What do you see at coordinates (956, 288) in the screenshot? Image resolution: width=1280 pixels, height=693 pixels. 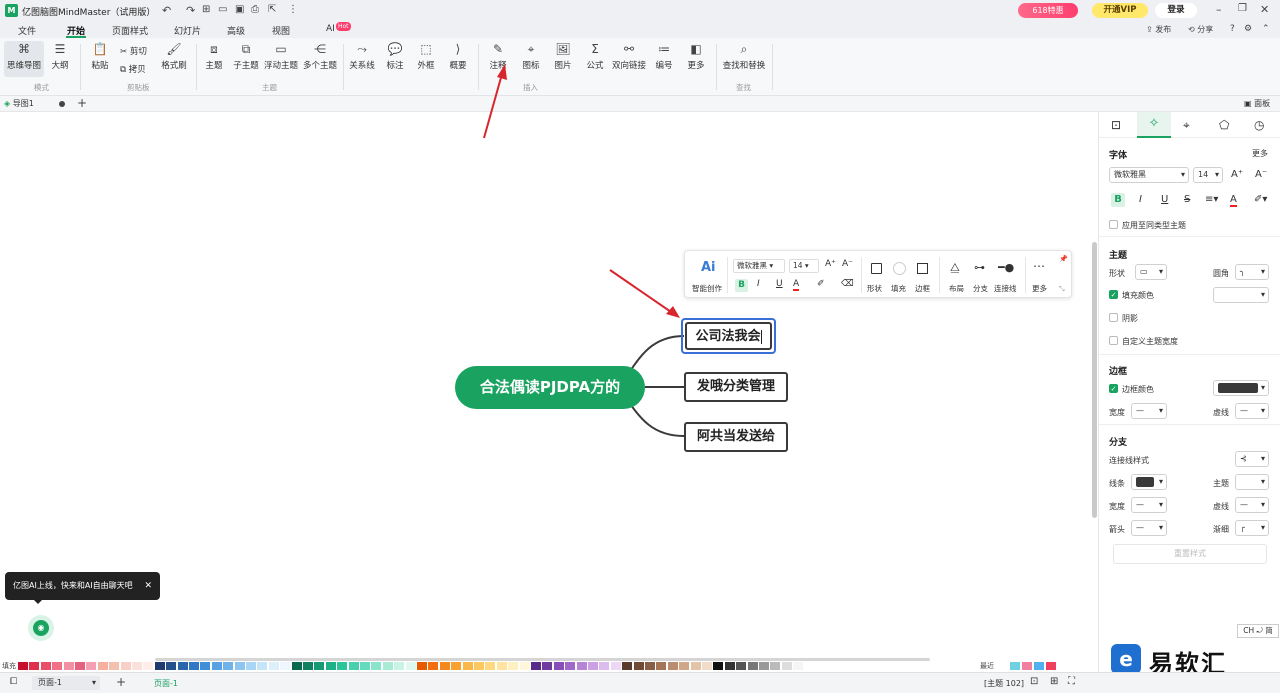 I see `ctx-layout-label: 布局` at bounding box center [956, 288].